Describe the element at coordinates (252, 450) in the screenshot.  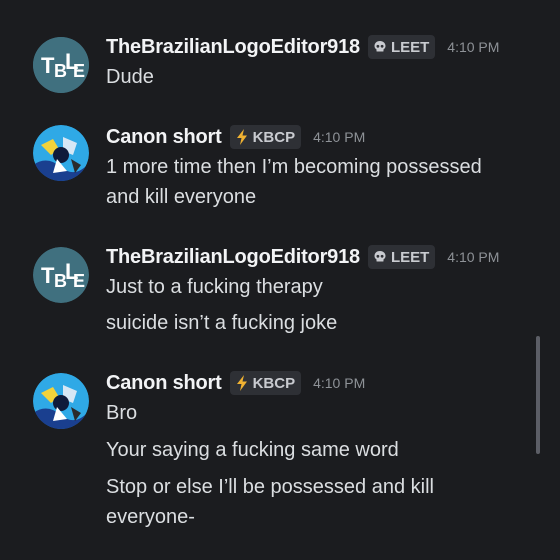
I see `message-text: Your saying a fucking same word` at that location.